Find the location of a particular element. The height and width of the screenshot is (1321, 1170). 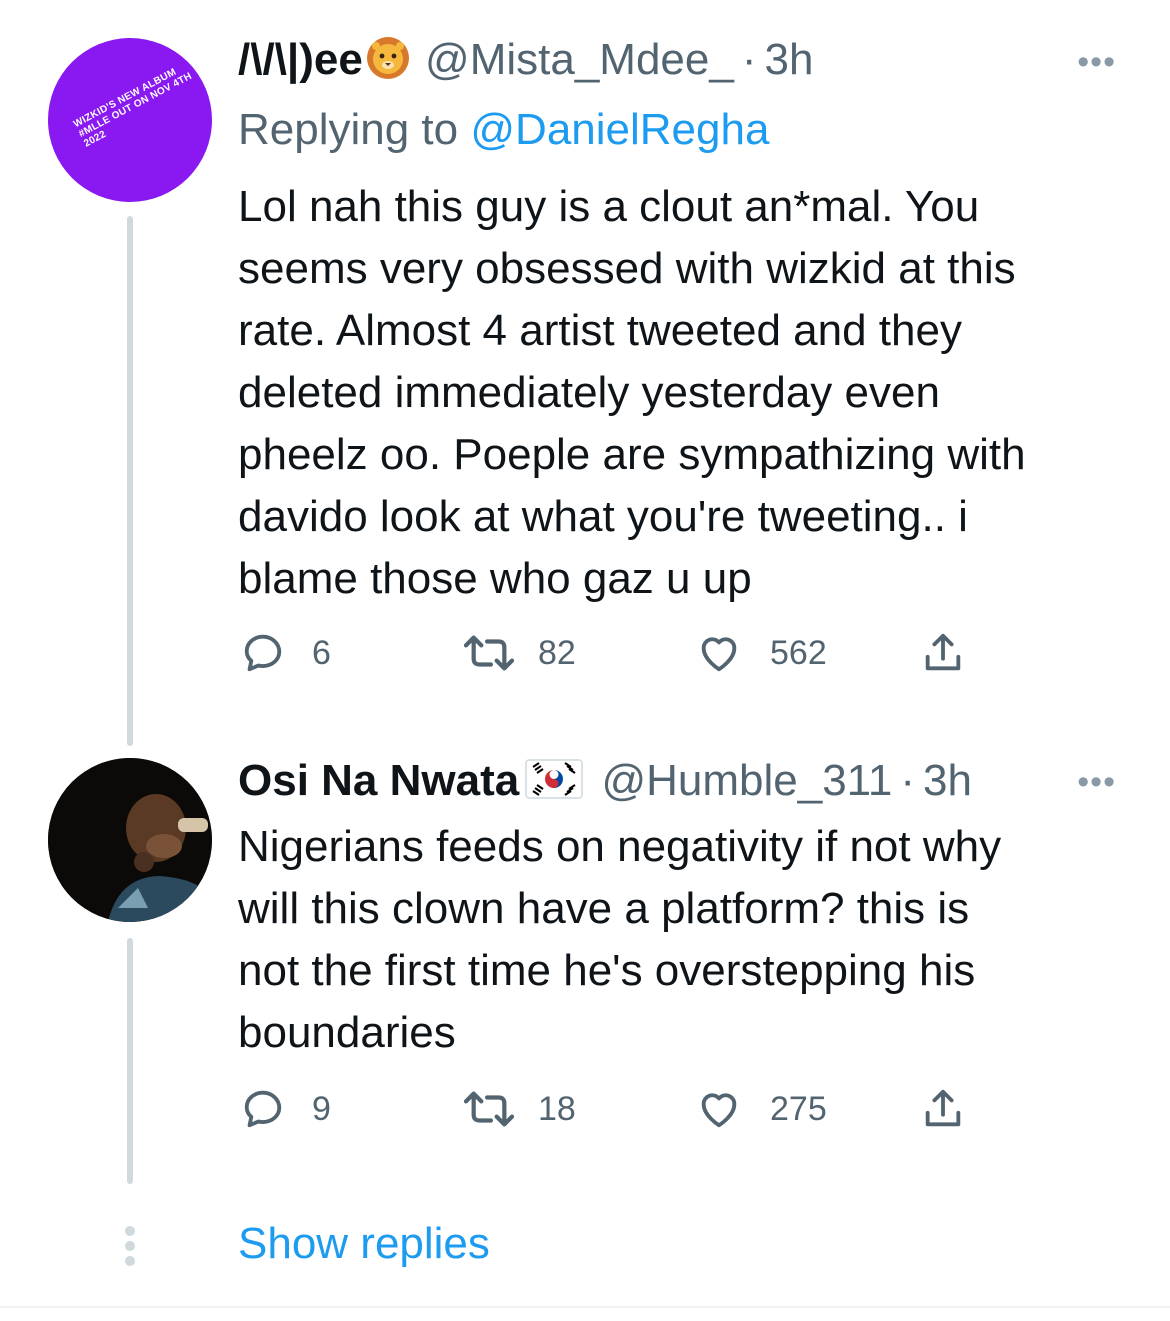

like-button: 275 is located at coordinates (761, 1109).